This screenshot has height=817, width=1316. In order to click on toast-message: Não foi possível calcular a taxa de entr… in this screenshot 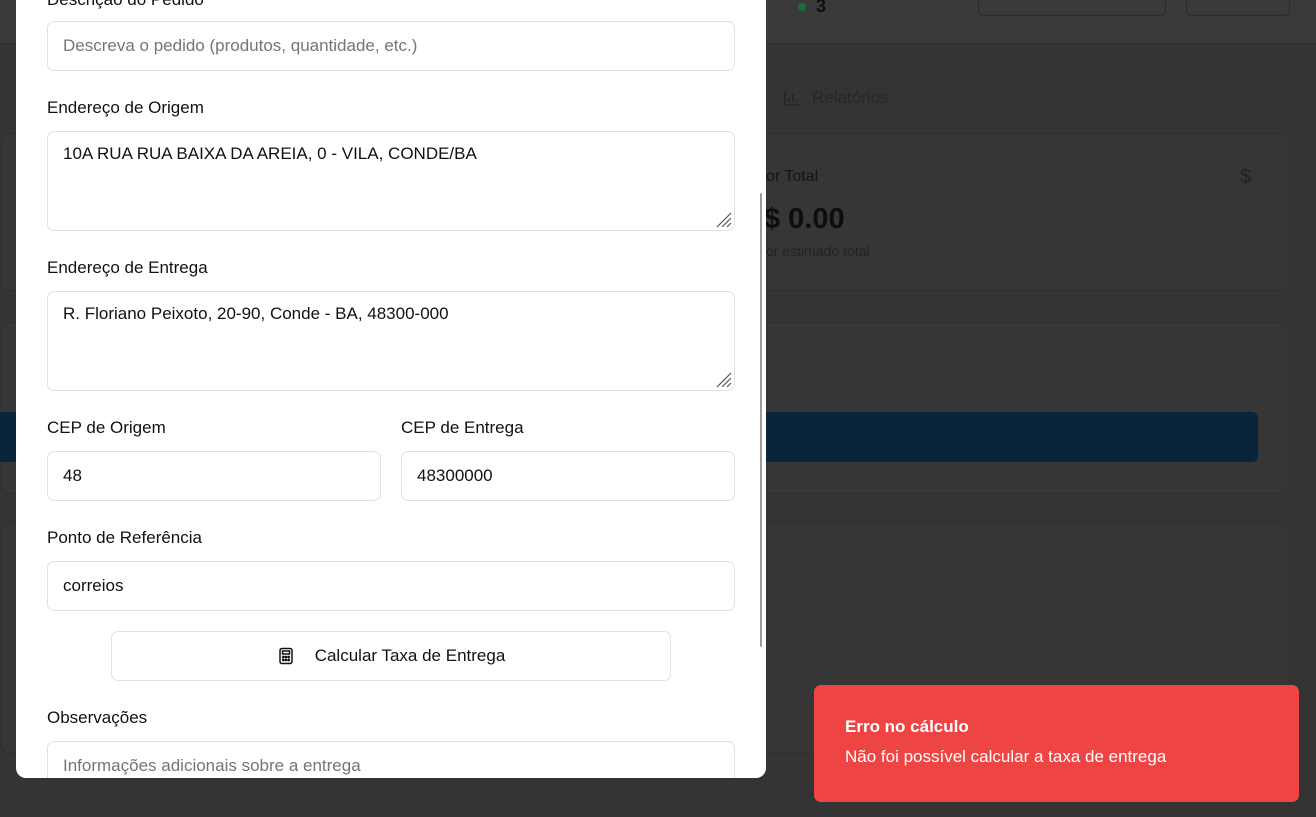, I will do `click(1006, 756)`.